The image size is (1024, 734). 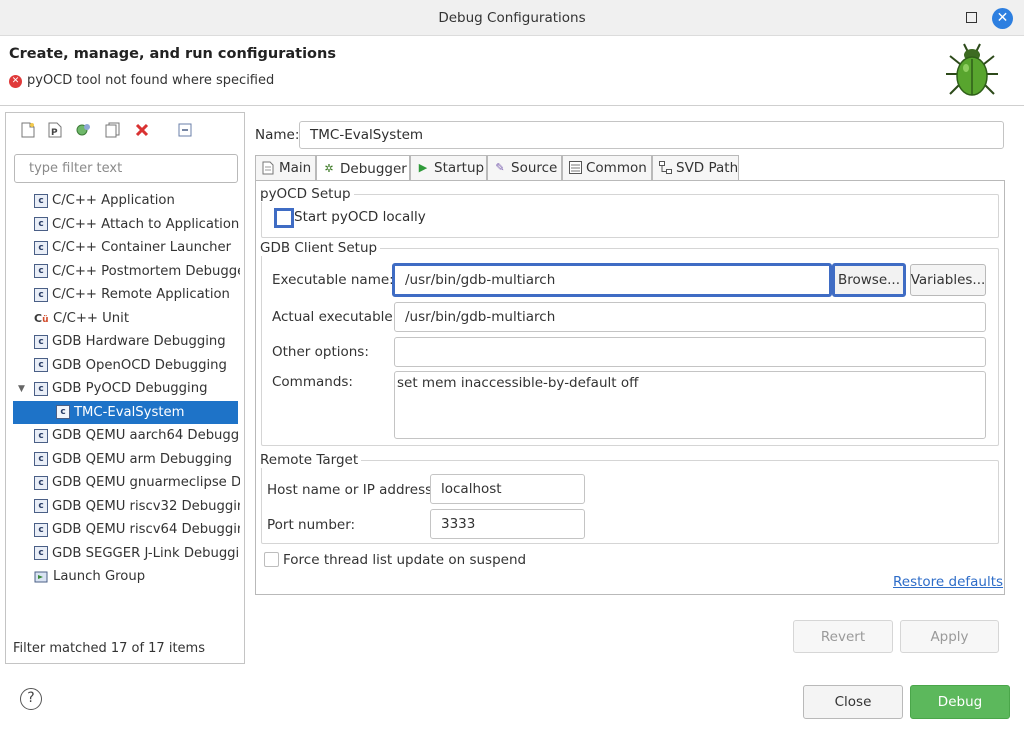 I want to click on apply-button: Apply, so click(x=949, y=636).